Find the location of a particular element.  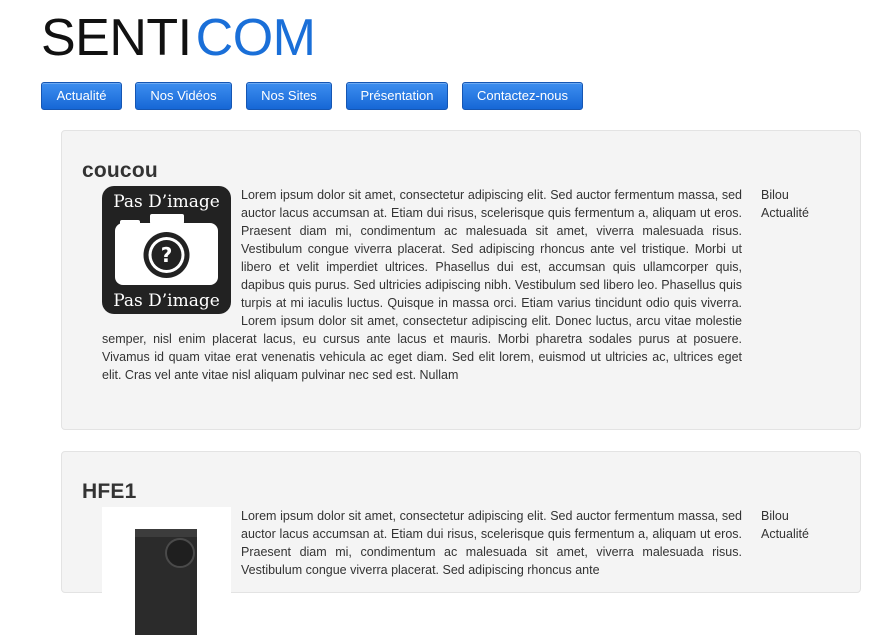

post-title: coucou is located at coordinates (120, 171).